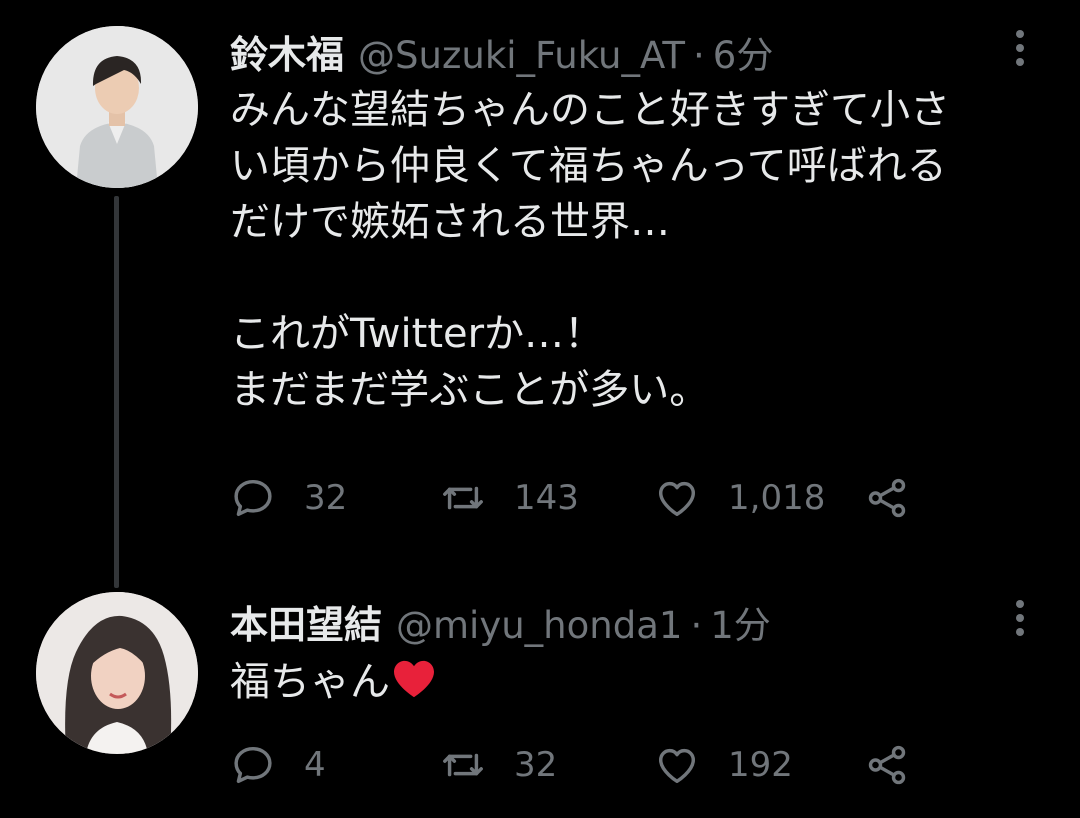 The image size is (1080, 818). I want to click on author-handle: @miyu_honda1, so click(539, 625).